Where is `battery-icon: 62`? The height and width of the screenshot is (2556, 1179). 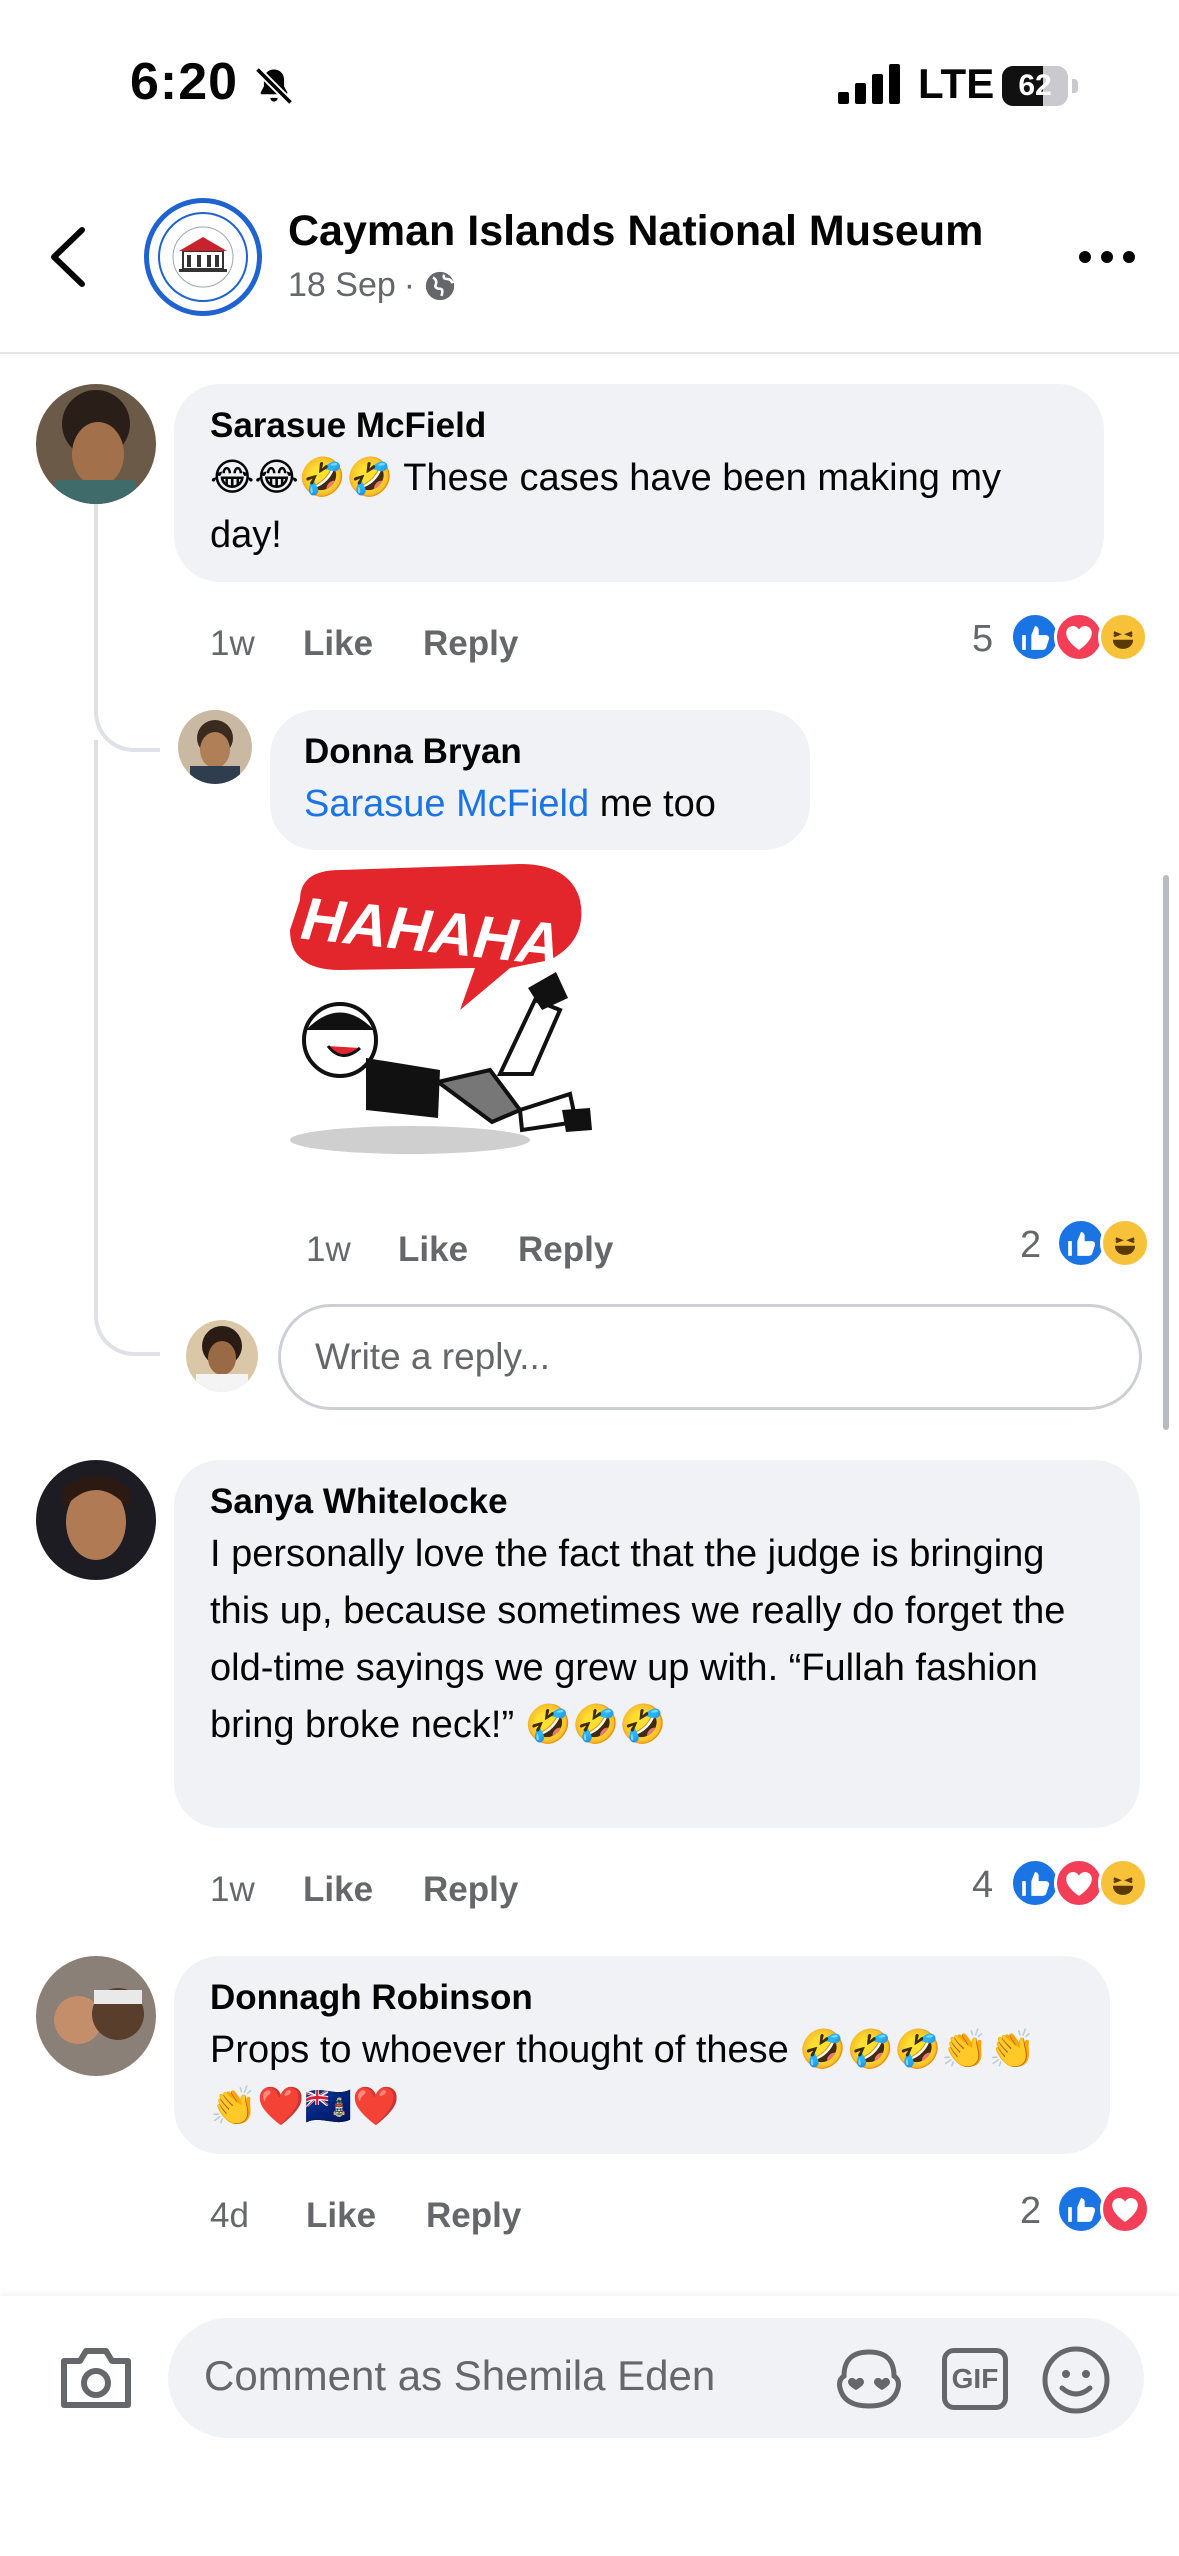 battery-icon: 62 is located at coordinates (1041, 86).